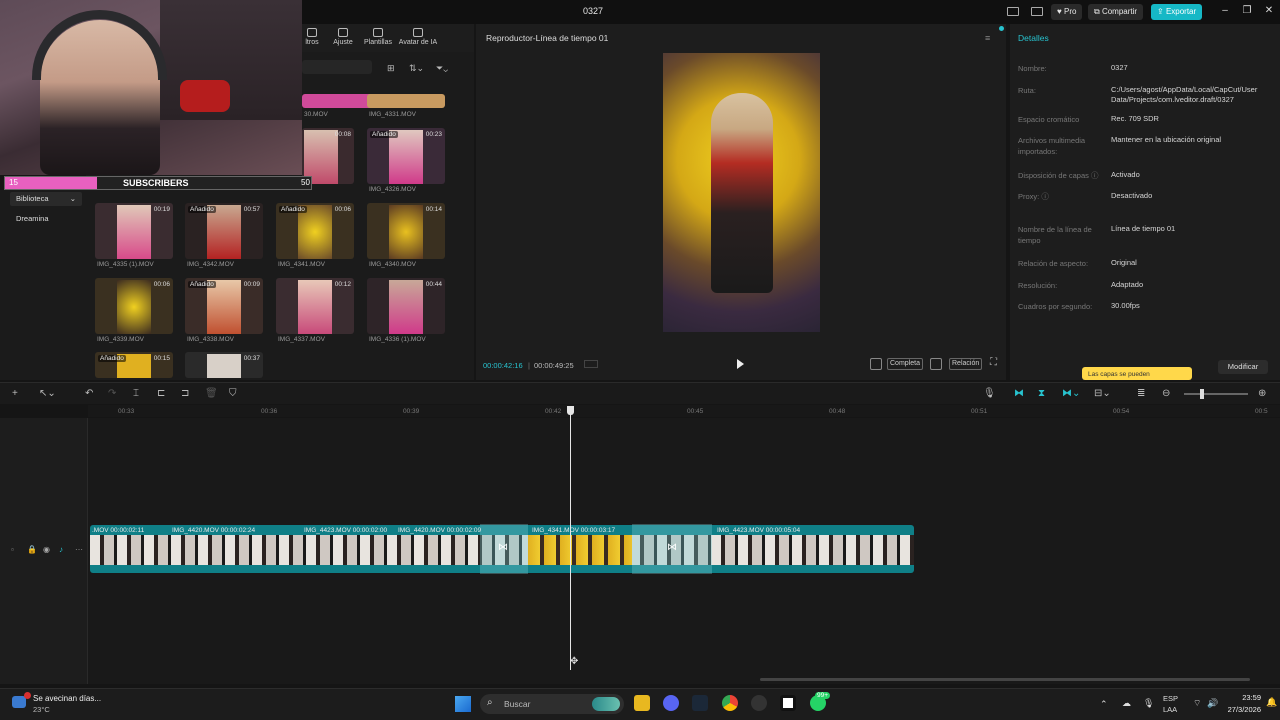 The height and width of the screenshot is (720, 1280). Describe the element at coordinates (788, 703) in the screenshot. I see `capcut-icon` at that location.